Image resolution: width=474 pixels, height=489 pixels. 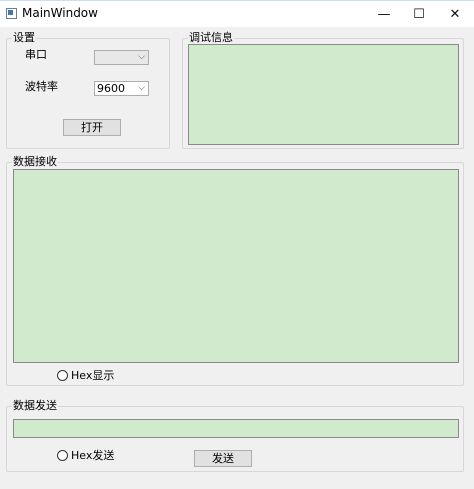 What do you see at coordinates (62, 375) in the screenshot?
I see `hex-display-radio` at bounding box center [62, 375].